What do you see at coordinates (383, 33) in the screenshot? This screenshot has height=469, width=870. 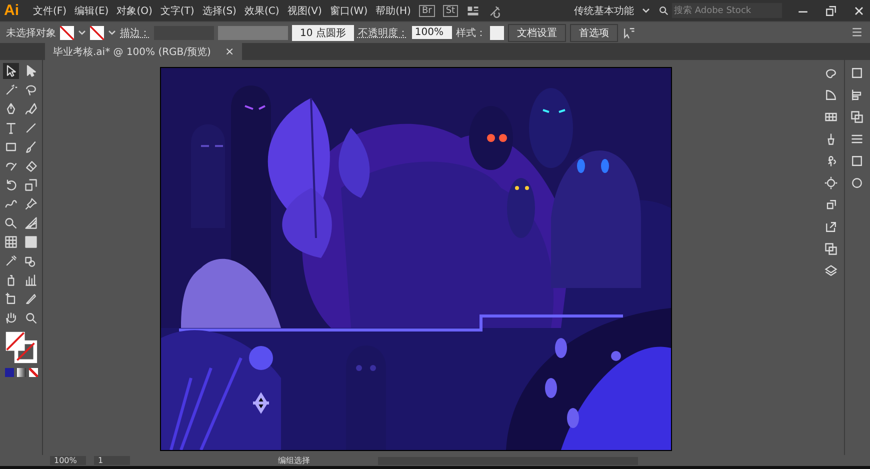 I see `opacity-label: 不透明度：` at bounding box center [383, 33].